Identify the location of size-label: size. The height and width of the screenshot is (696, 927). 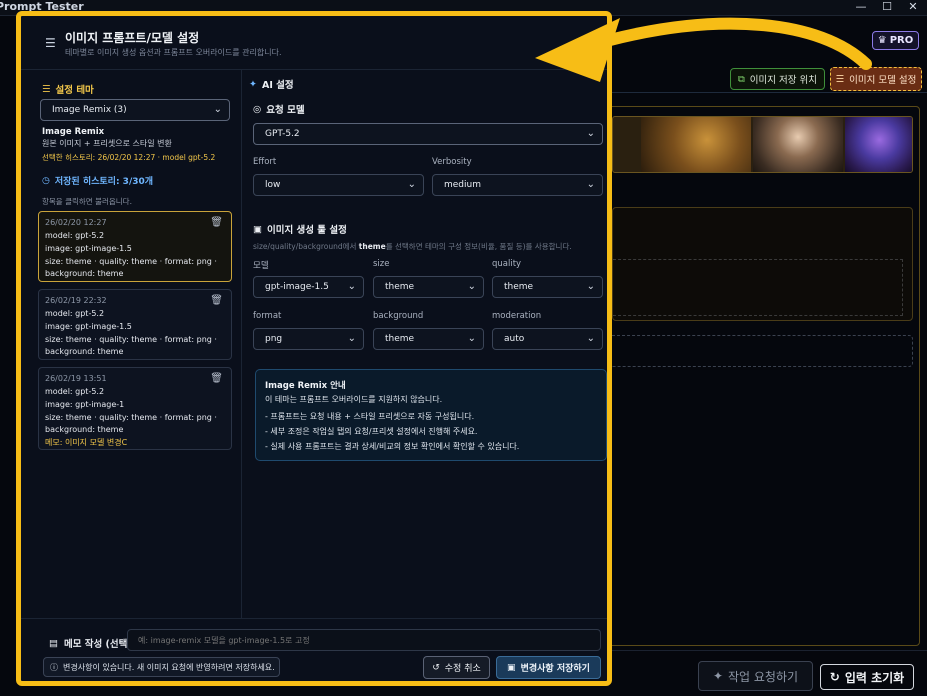
(381, 264).